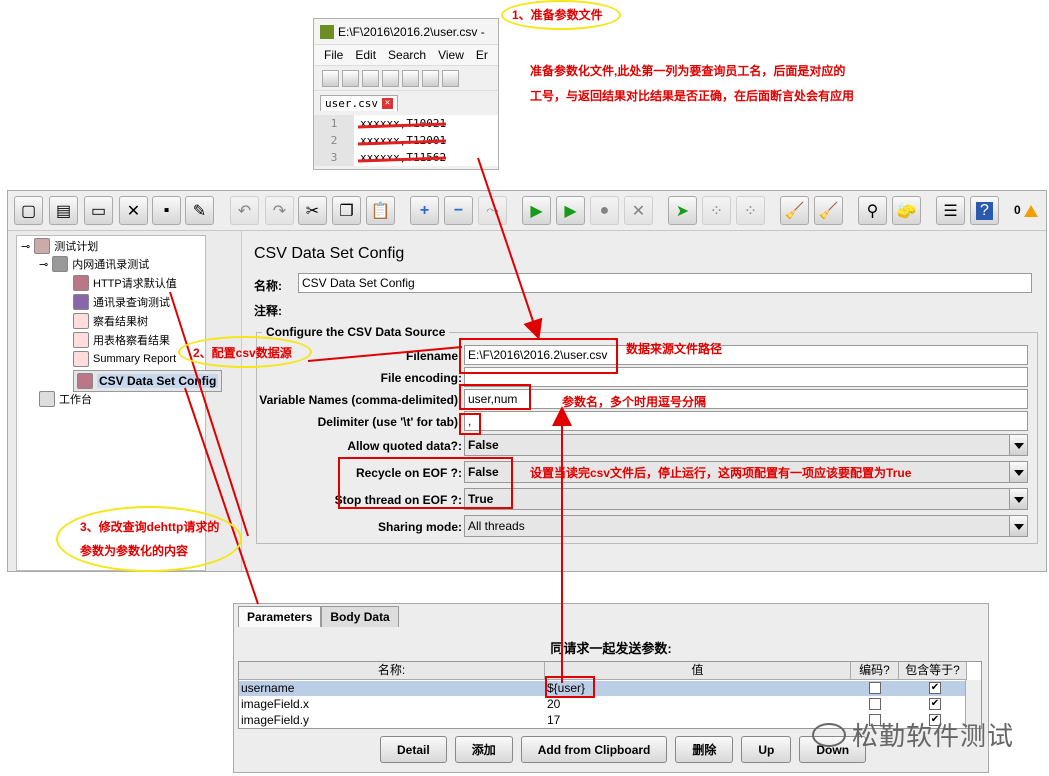 Image resolution: width=1049 pixels, height=776 pixels. I want to click on expand-icon: +, so click(424, 210).